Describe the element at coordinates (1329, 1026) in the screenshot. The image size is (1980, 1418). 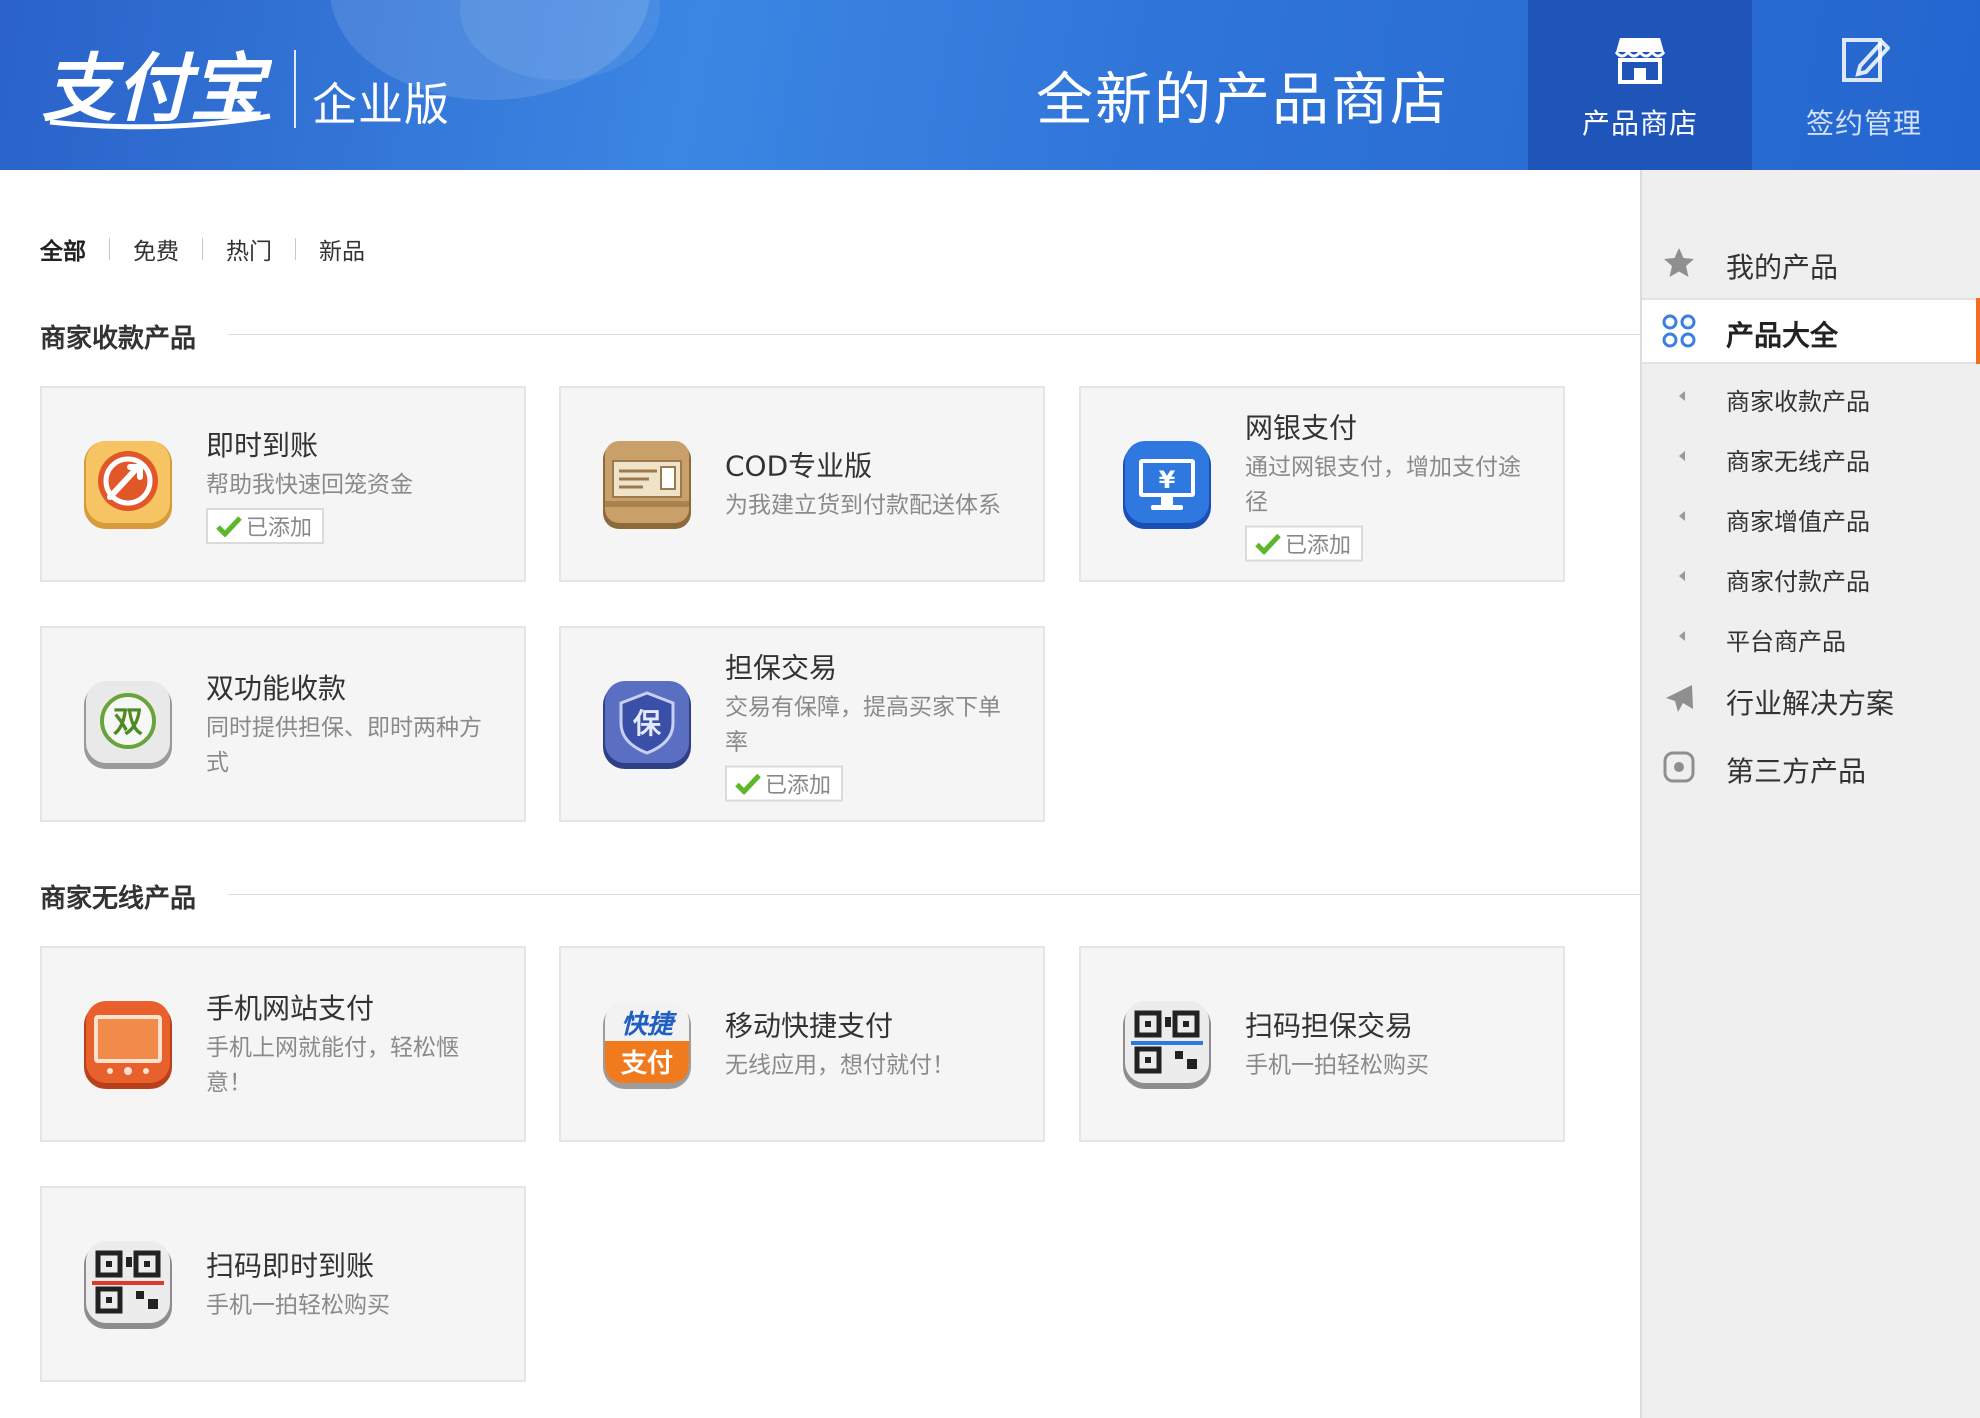
I see `product-name: 扫码担保交易` at that location.